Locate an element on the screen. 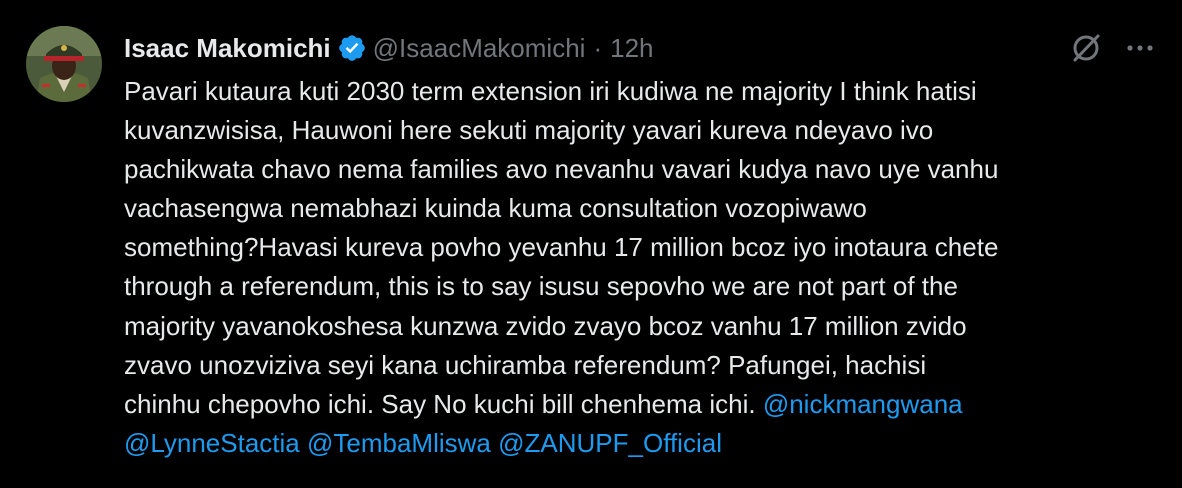  avatar is located at coordinates (64, 64).